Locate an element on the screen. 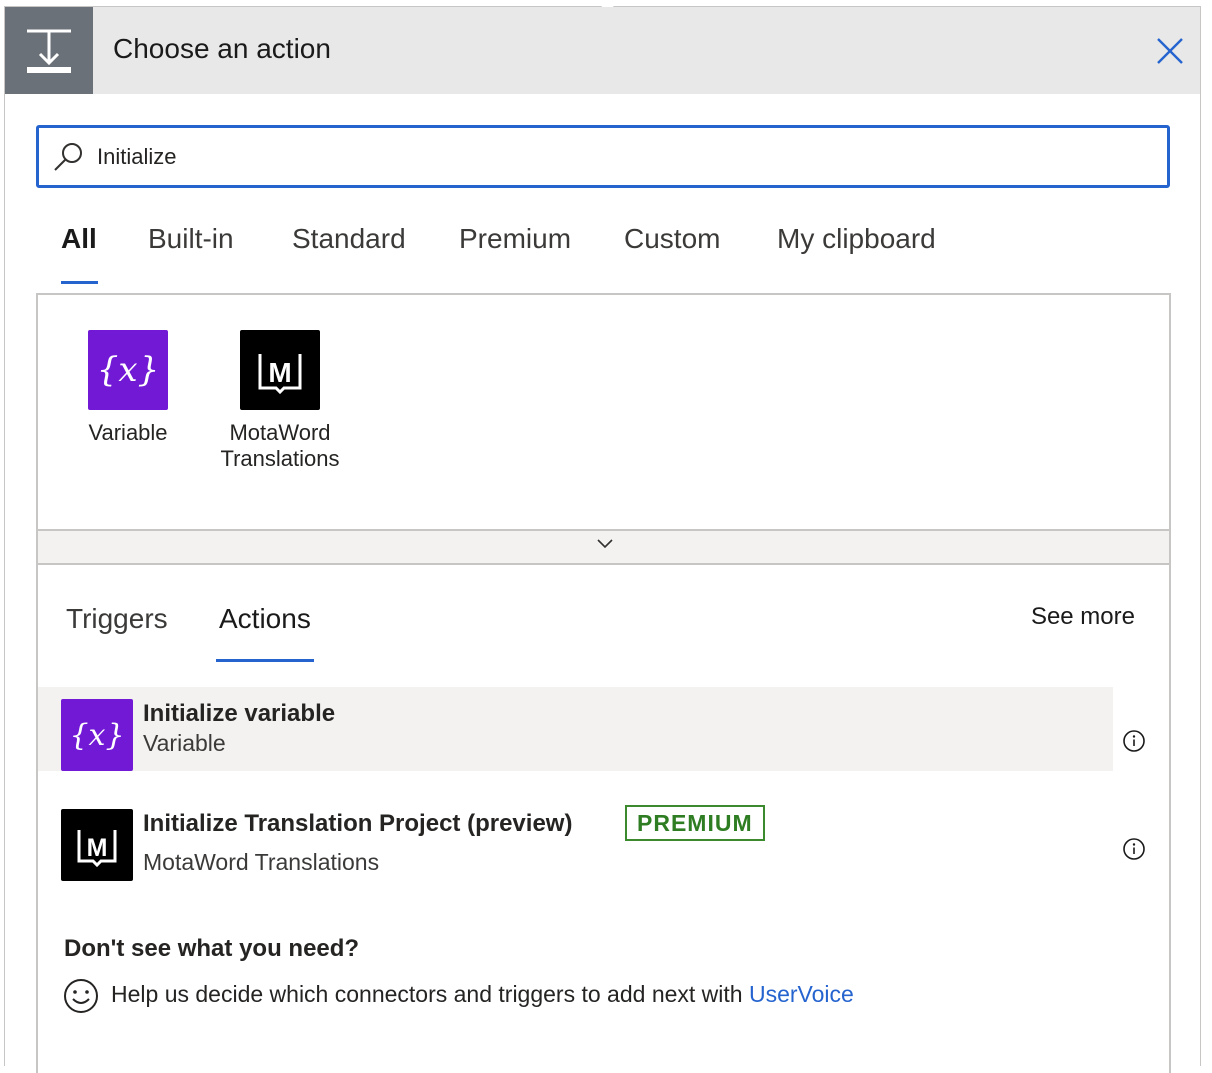 The image size is (1212, 1073). tab-actions: Actions is located at coordinates (265, 619).